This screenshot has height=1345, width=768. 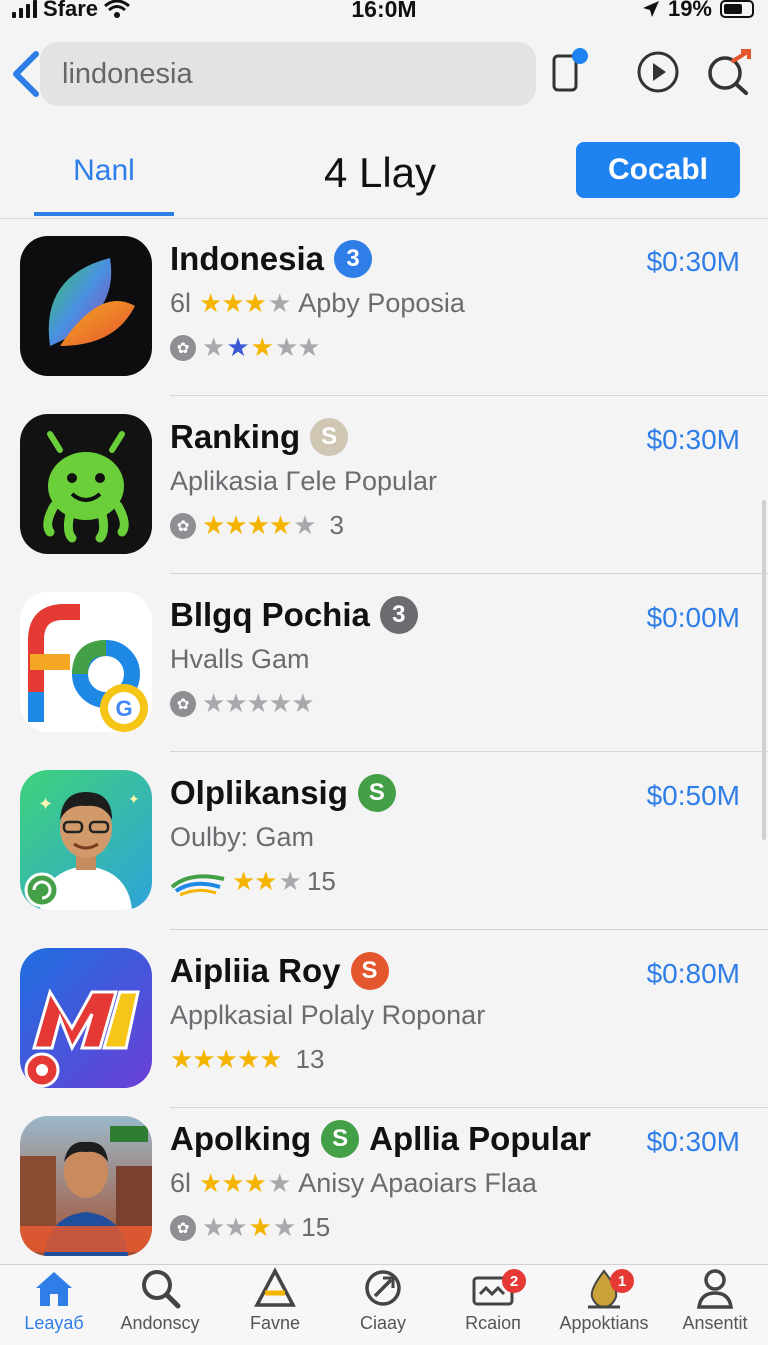 What do you see at coordinates (715, 1289) in the screenshot?
I see `person-icon` at bounding box center [715, 1289].